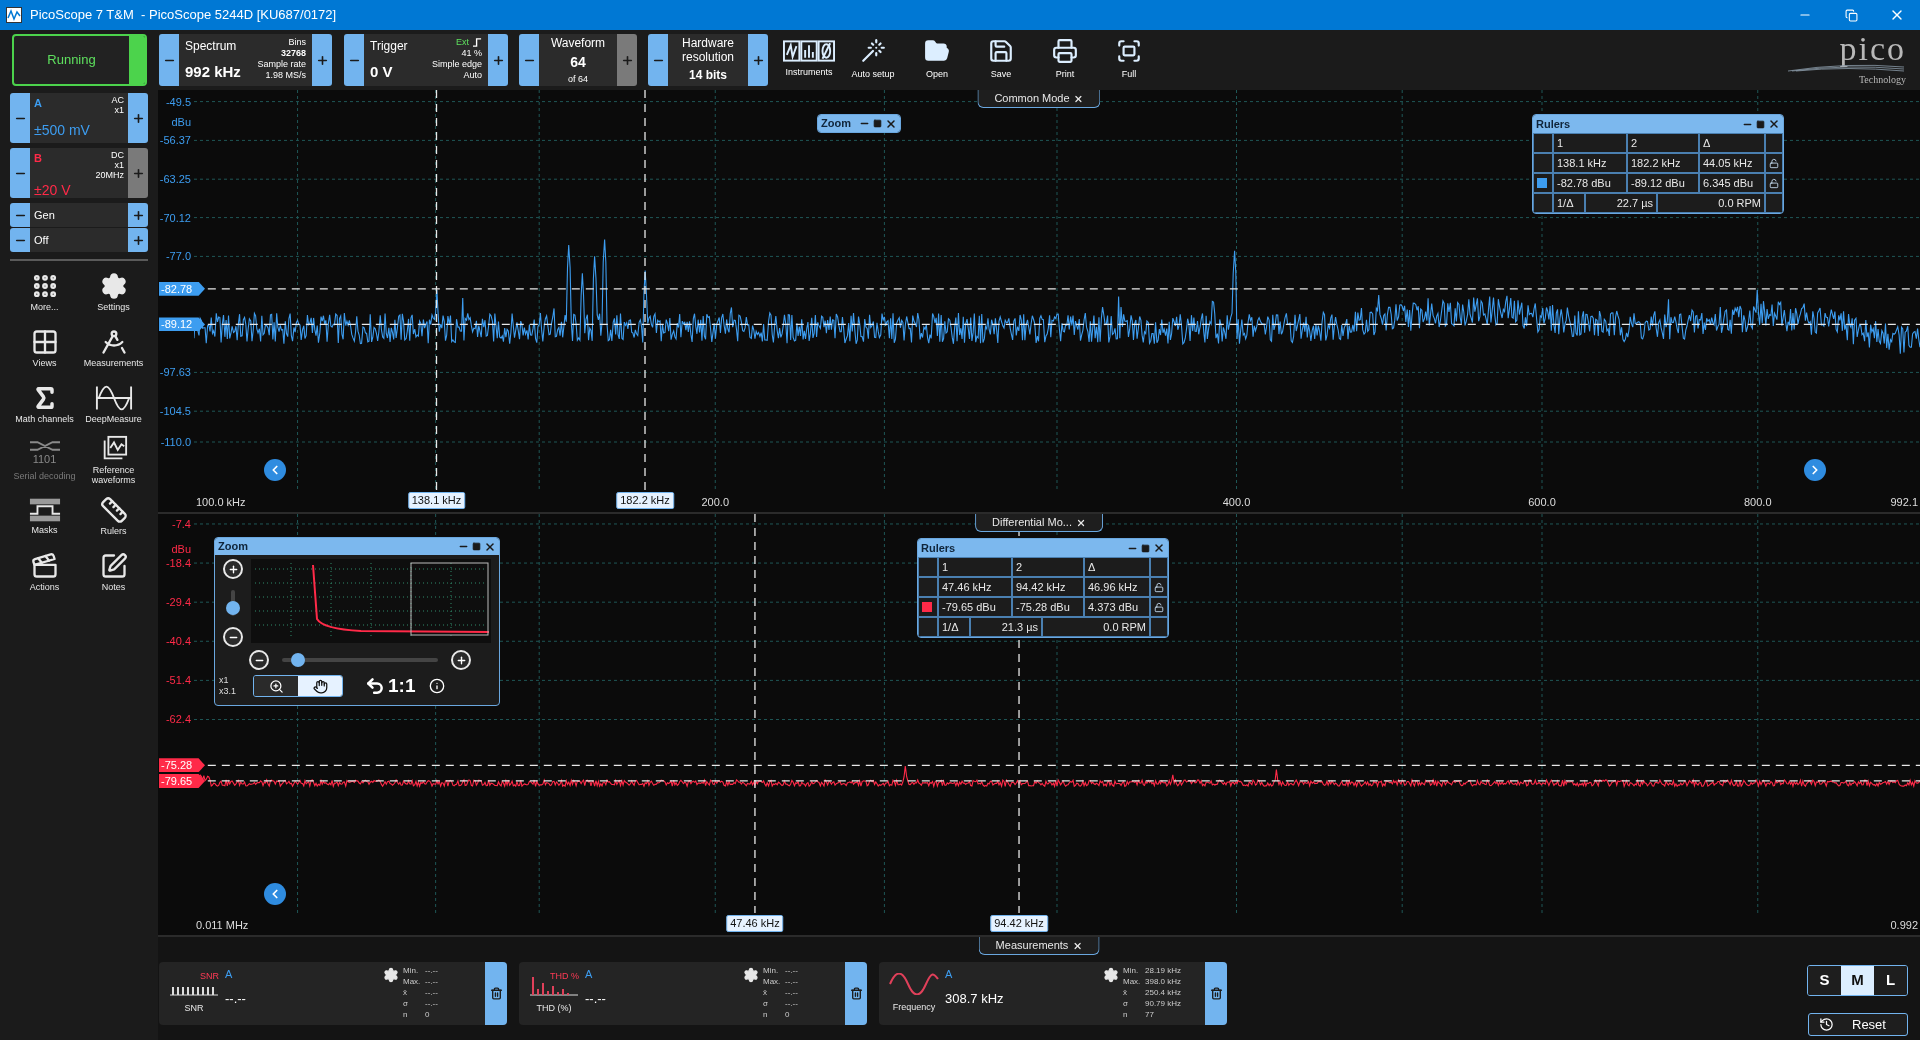 The height and width of the screenshot is (1040, 1920). I want to click on stat-value: 77, so click(1150, 1015).